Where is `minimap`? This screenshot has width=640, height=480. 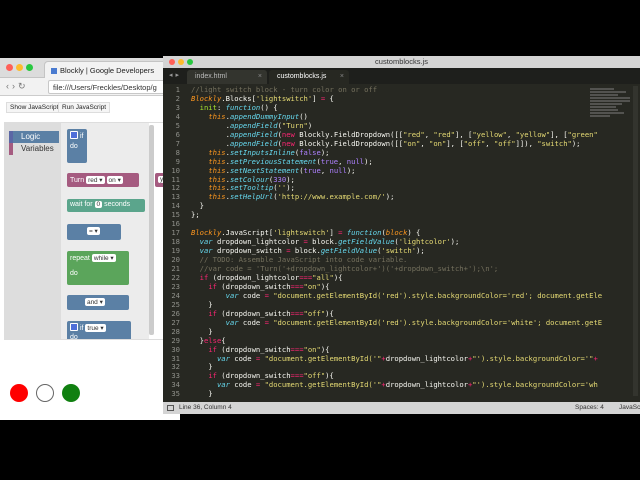
minimap is located at coordinates (610, 118).